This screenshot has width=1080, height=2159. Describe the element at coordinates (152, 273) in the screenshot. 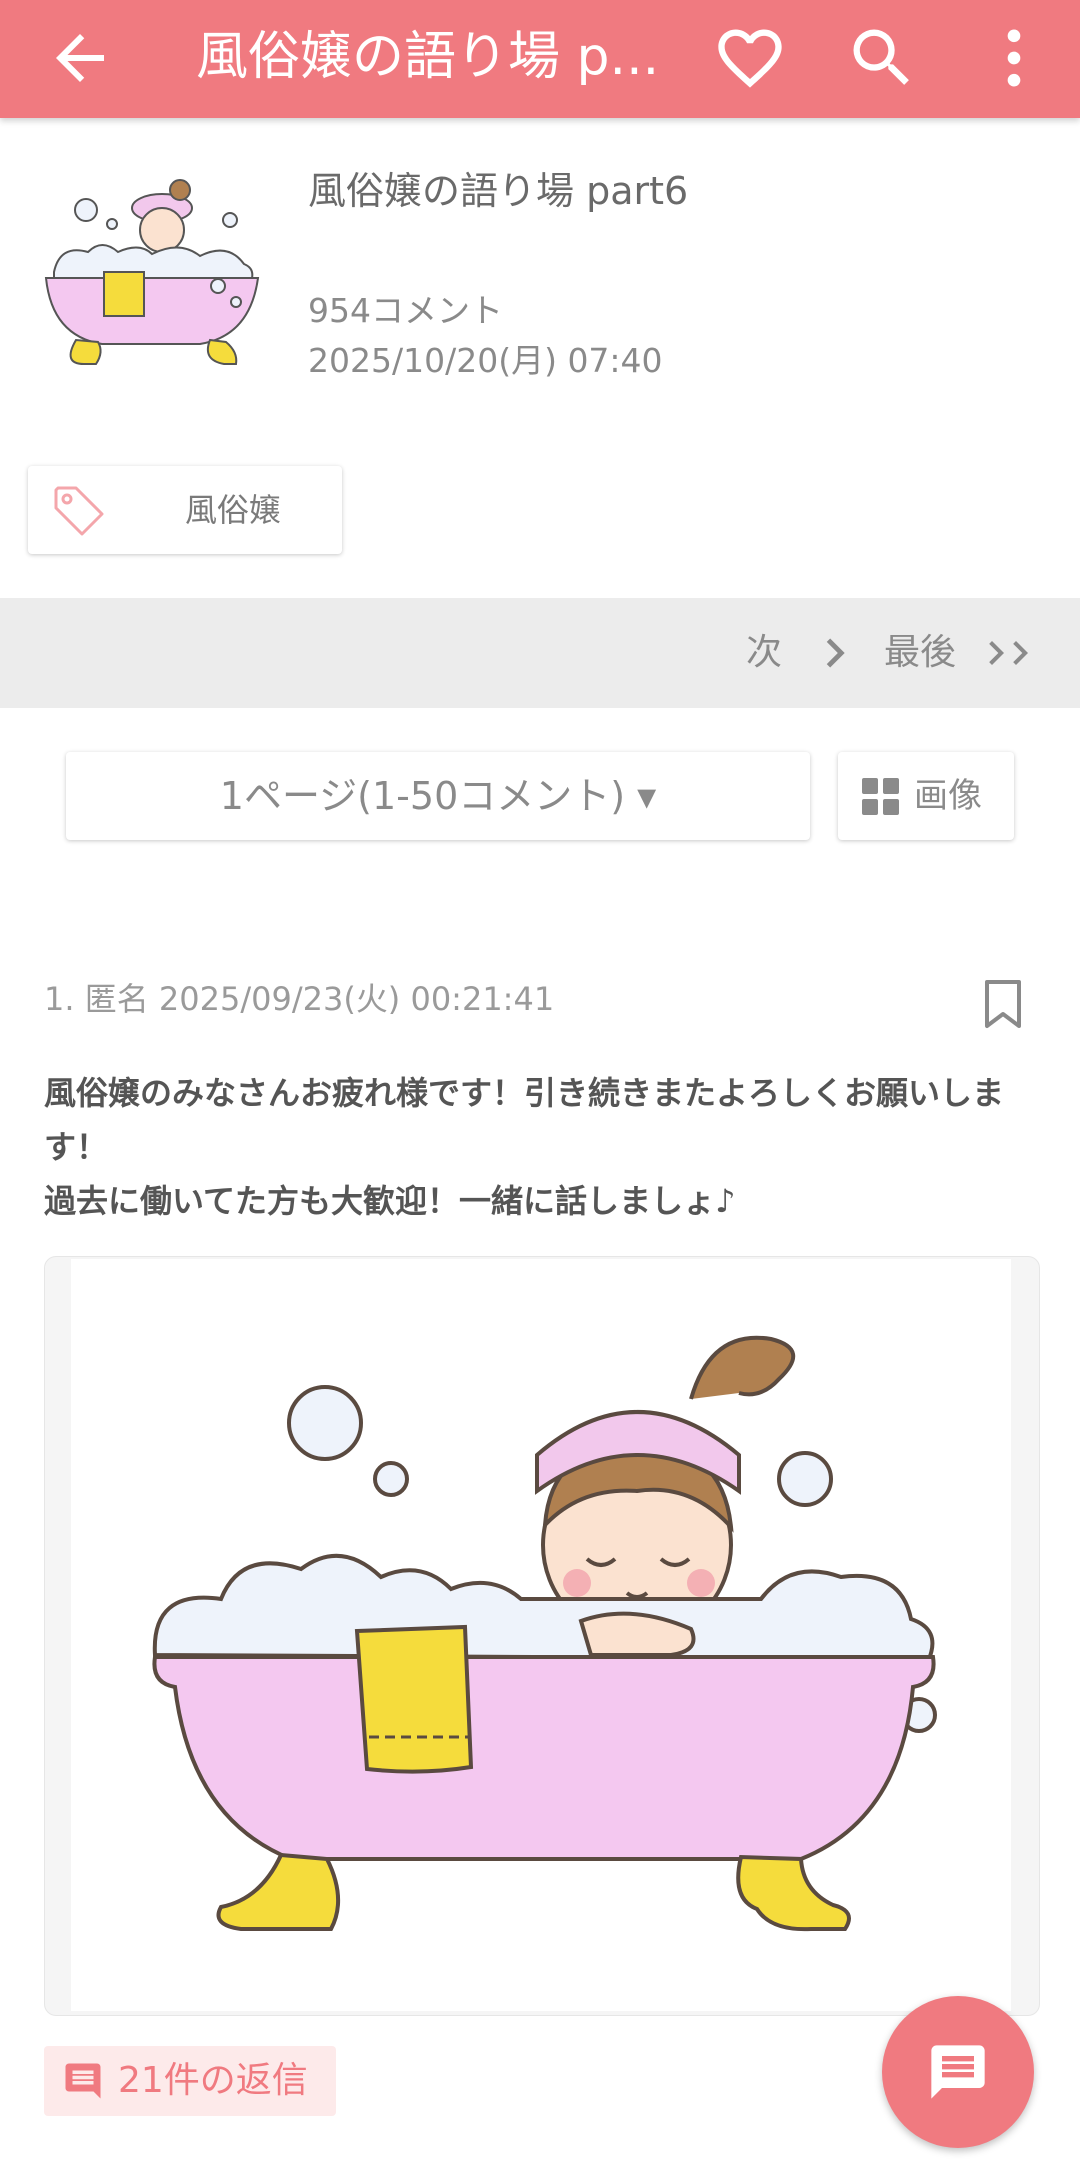

I see `topic-thumbnail` at that location.